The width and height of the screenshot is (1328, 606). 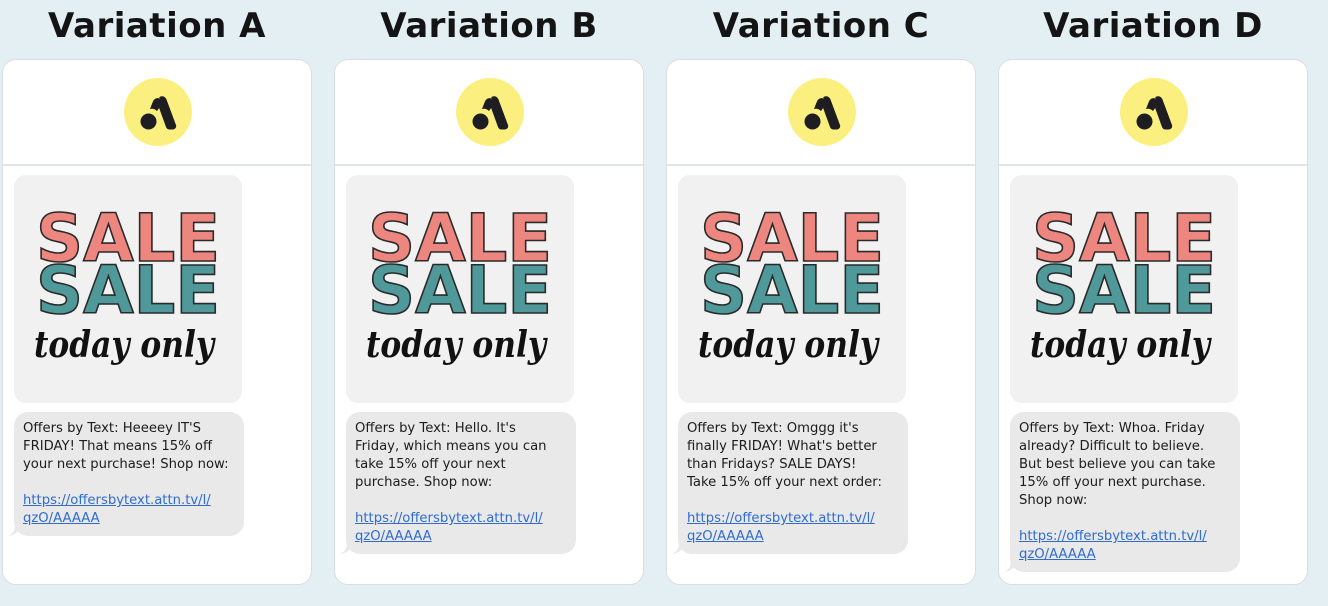 I want to click on message-text-line: purchase. Shop now:, so click(x=424, y=482).